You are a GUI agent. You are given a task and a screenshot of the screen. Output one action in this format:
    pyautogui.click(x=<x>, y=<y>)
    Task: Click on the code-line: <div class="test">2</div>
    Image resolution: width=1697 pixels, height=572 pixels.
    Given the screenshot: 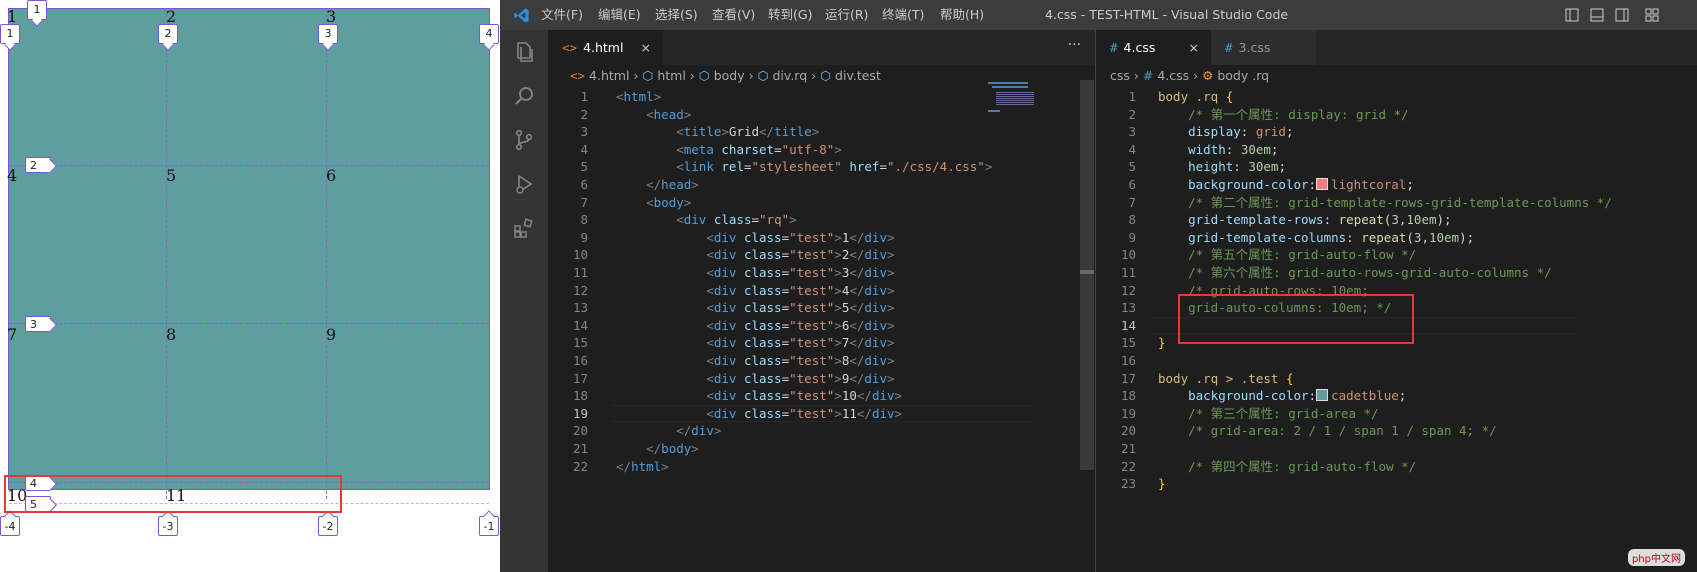 What is the action you would take?
    pyautogui.click(x=755, y=255)
    